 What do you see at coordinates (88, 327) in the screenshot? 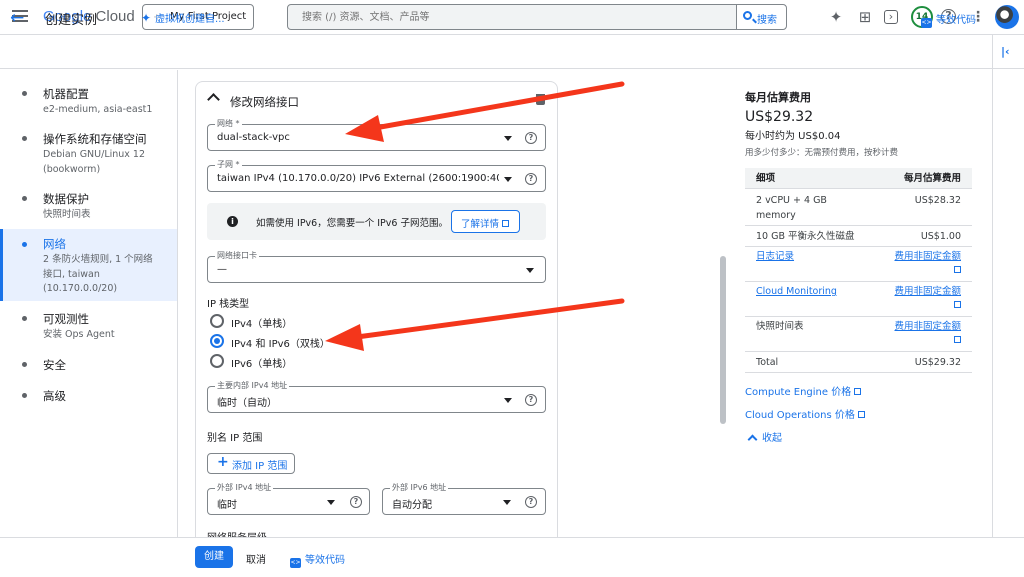
I see `nav-item-observability: 可观测性 安装 Ops Agent` at bounding box center [88, 327].